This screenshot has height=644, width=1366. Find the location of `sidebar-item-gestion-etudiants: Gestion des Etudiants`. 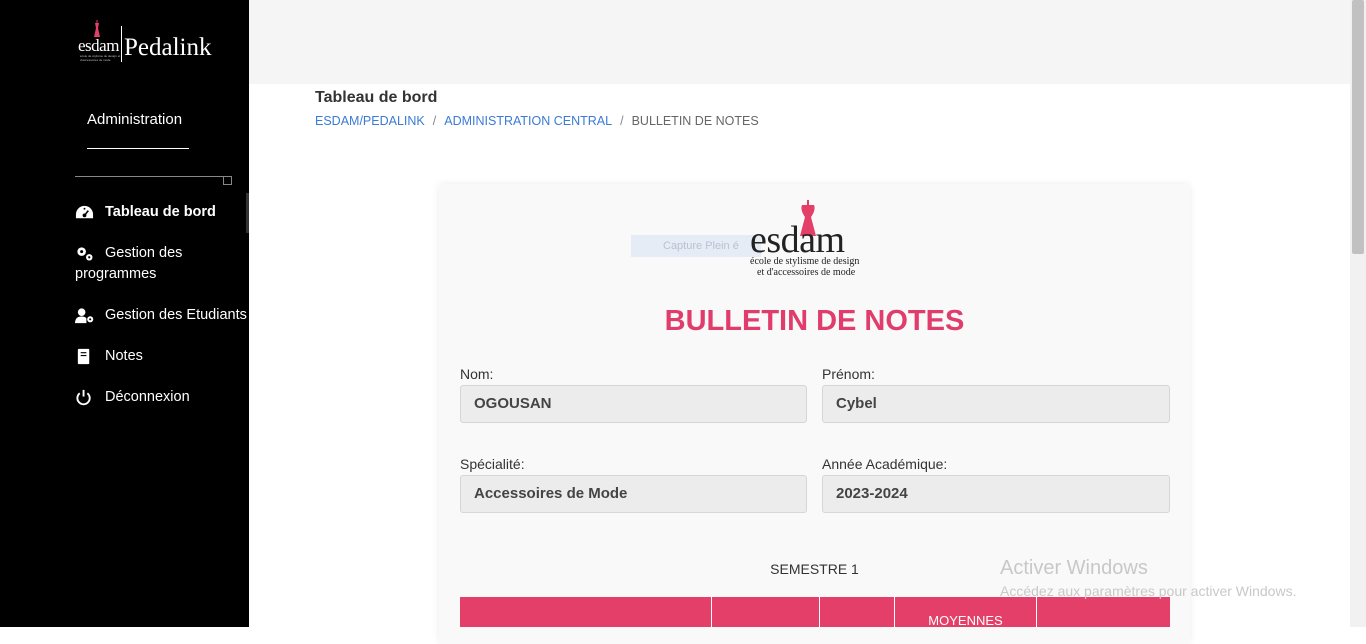

sidebar-item-gestion-etudiants: Gestion des Etudiants is located at coordinates (162, 315).